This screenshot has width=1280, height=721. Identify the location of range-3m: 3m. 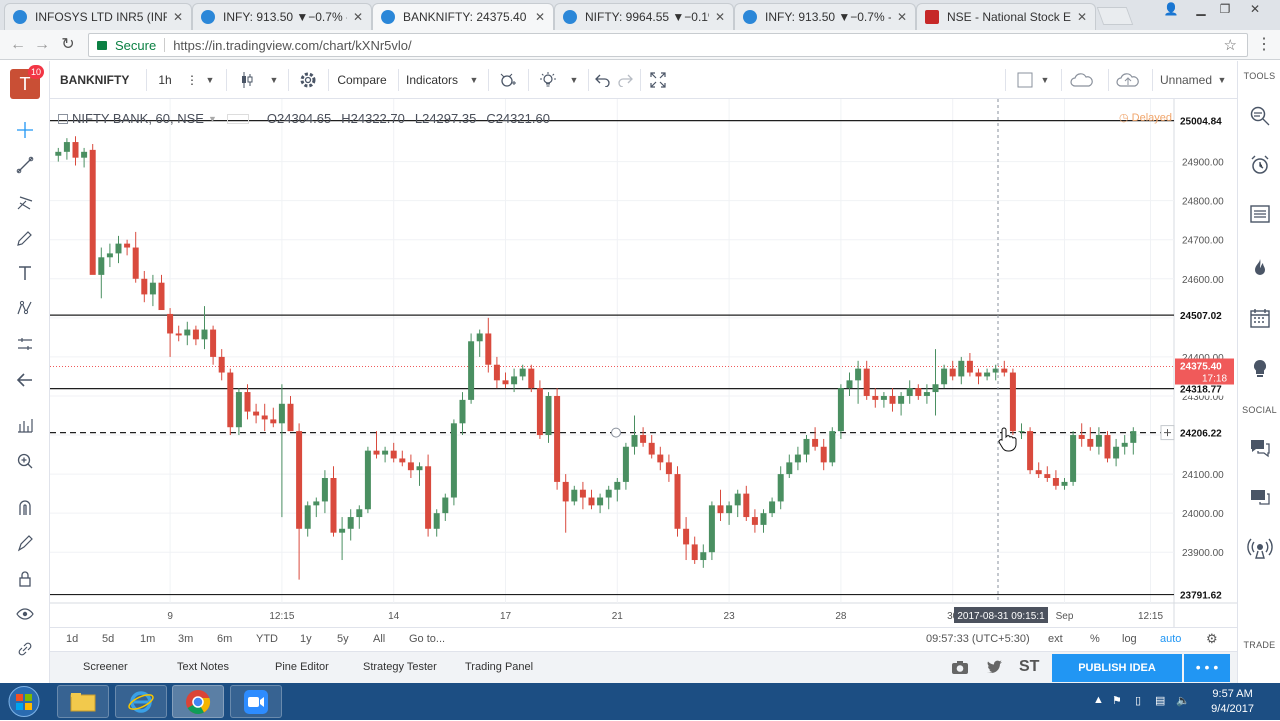
(185, 639).